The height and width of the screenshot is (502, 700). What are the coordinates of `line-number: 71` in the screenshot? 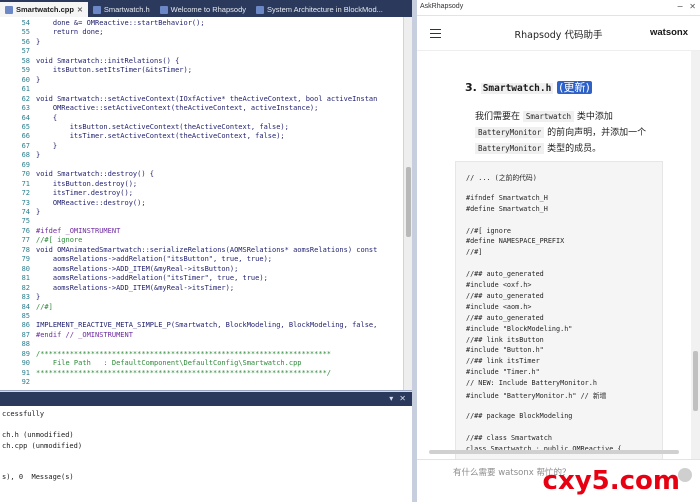 It's located at (25, 183).